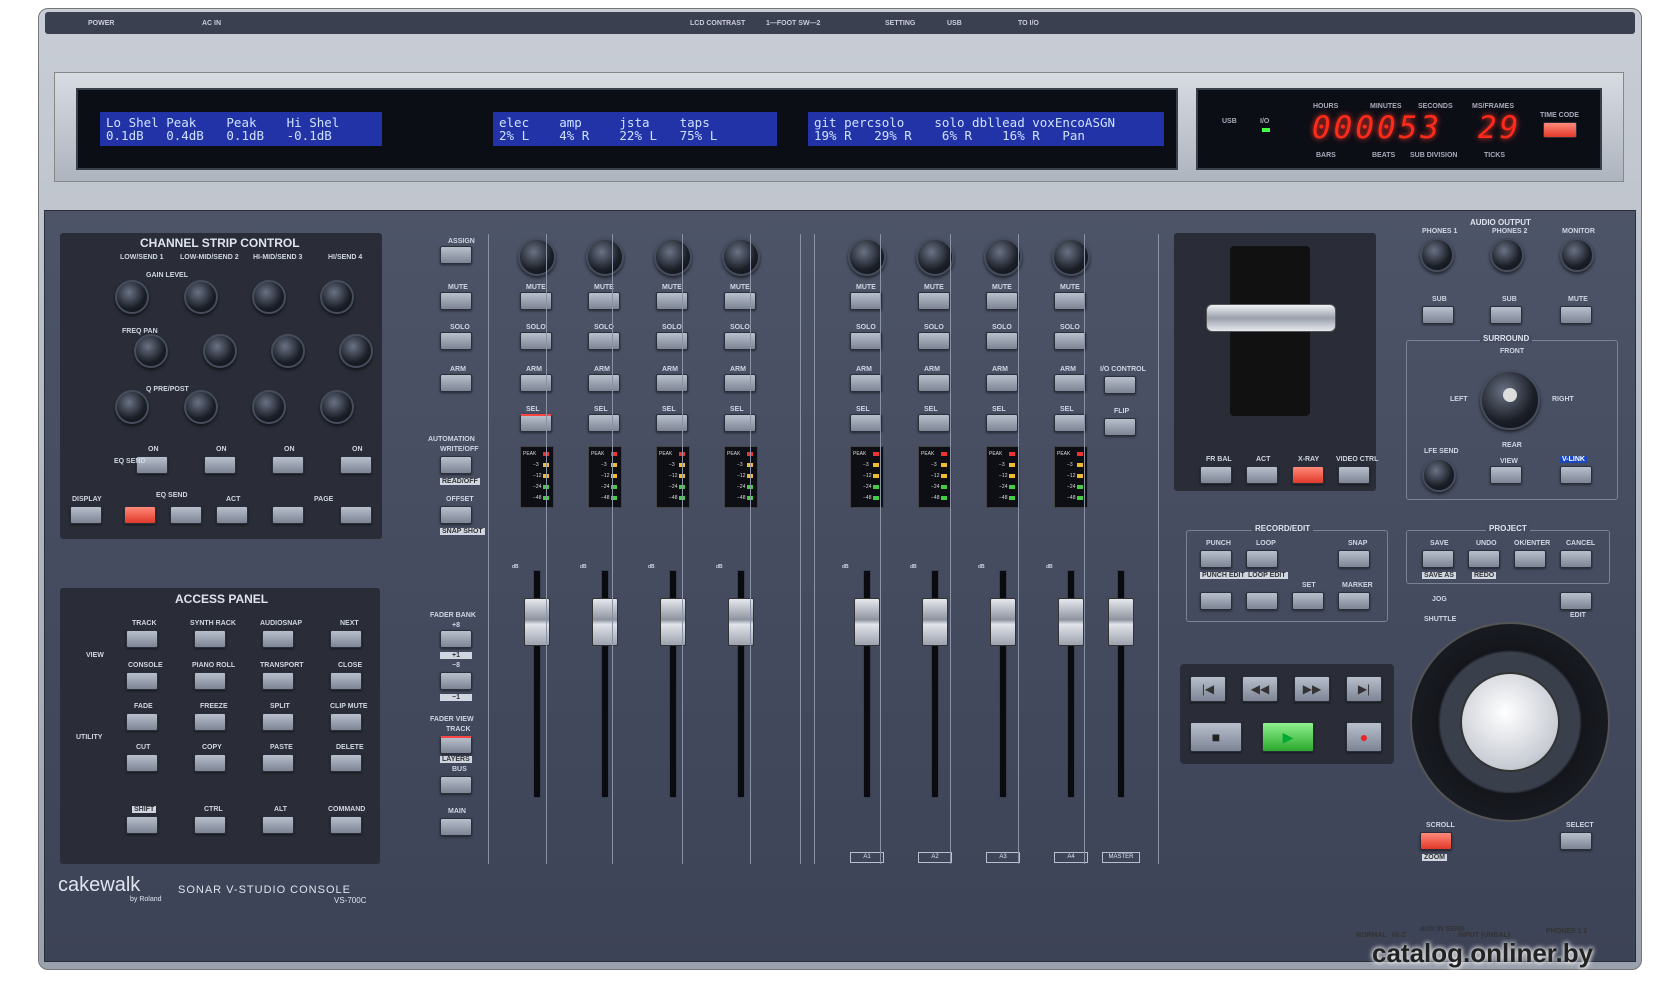 This screenshot has width=1680, height=985. Describe the element at coordinates (346, 681) in the screenshot. I see `view-close-button` at that location.